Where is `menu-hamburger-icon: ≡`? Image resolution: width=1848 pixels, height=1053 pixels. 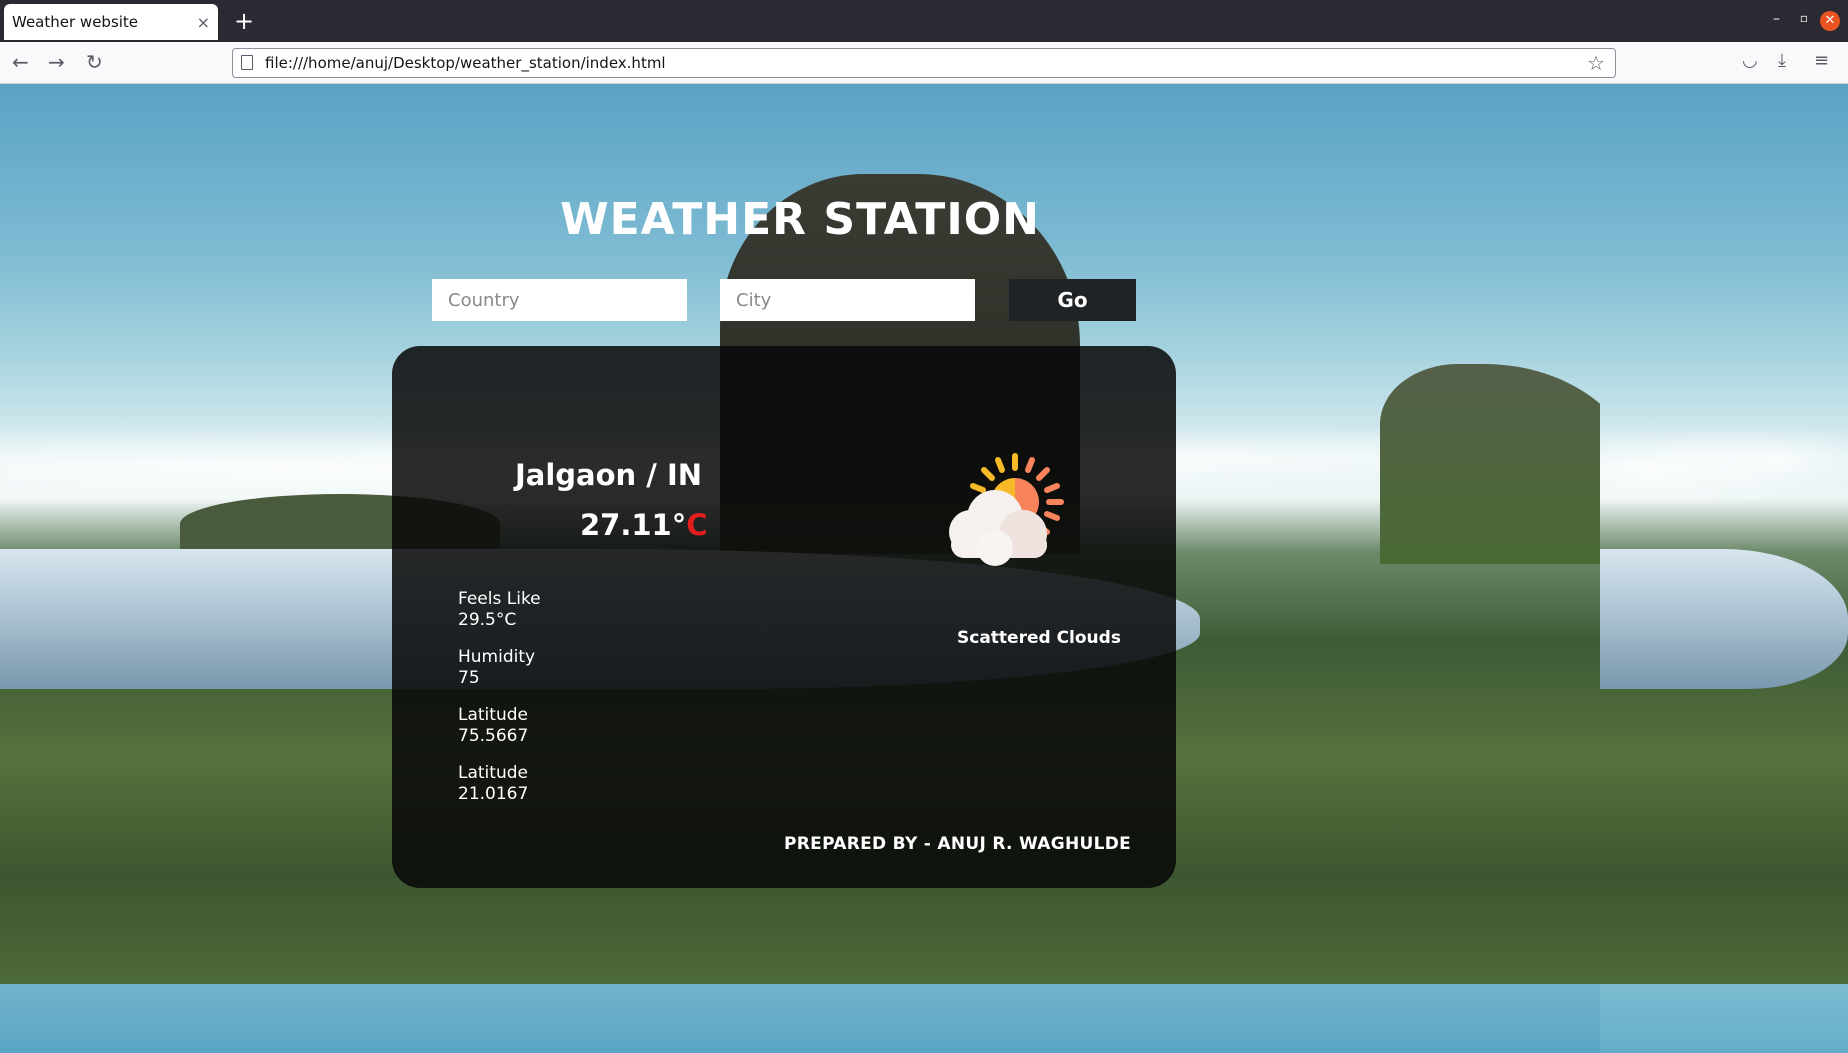 menu-hamburger-icon: ≡ is located at coordinates (1821, 60).